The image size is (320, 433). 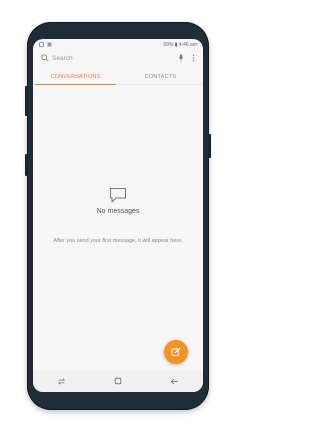 What do you see at coordinates (118, 58) in the screenshot?
I see `search-bar: Search` at bounding box center [118, 58].